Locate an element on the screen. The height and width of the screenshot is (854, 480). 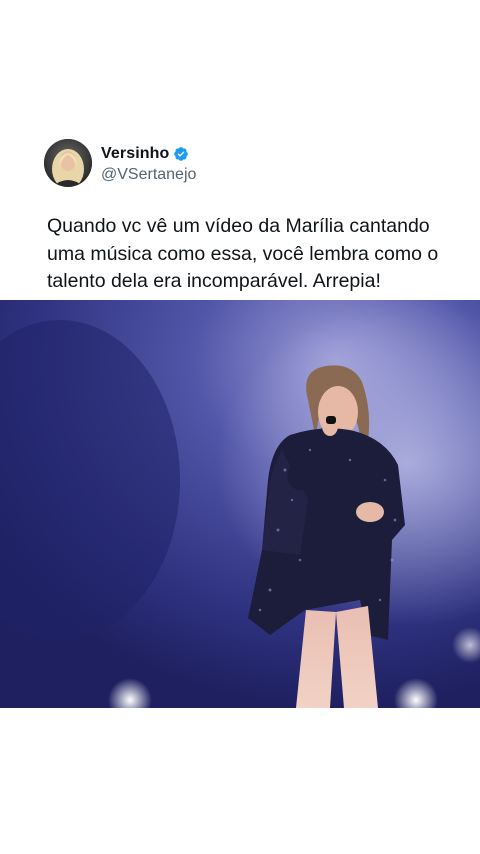
tweet-header: Versinho @VSertanejo is located at coordinates (120, 163).